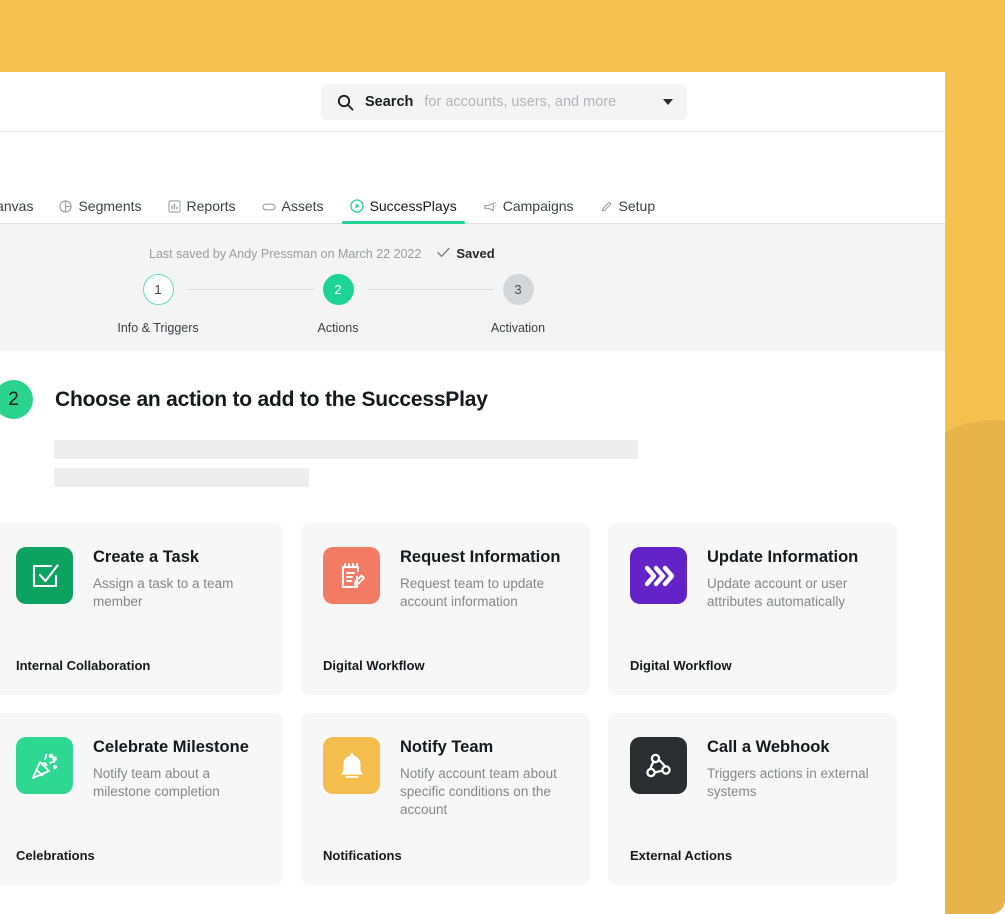 This screenshot has height=914, width=1005. Describe the element at coordinates (637, 206) in the screenshot. I see `tab-label: Setup` at that location.